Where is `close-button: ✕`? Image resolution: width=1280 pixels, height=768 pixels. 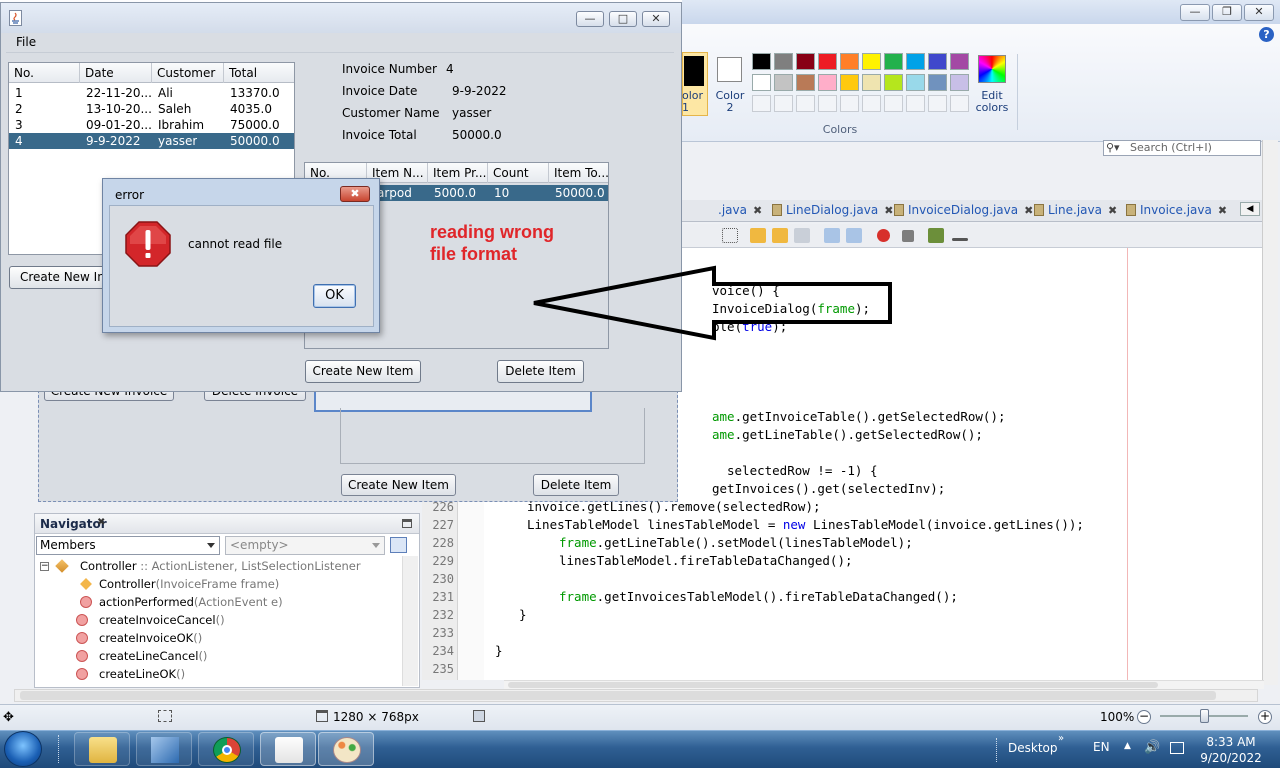
close-button: ✕ is located at coordinates (656, 19).